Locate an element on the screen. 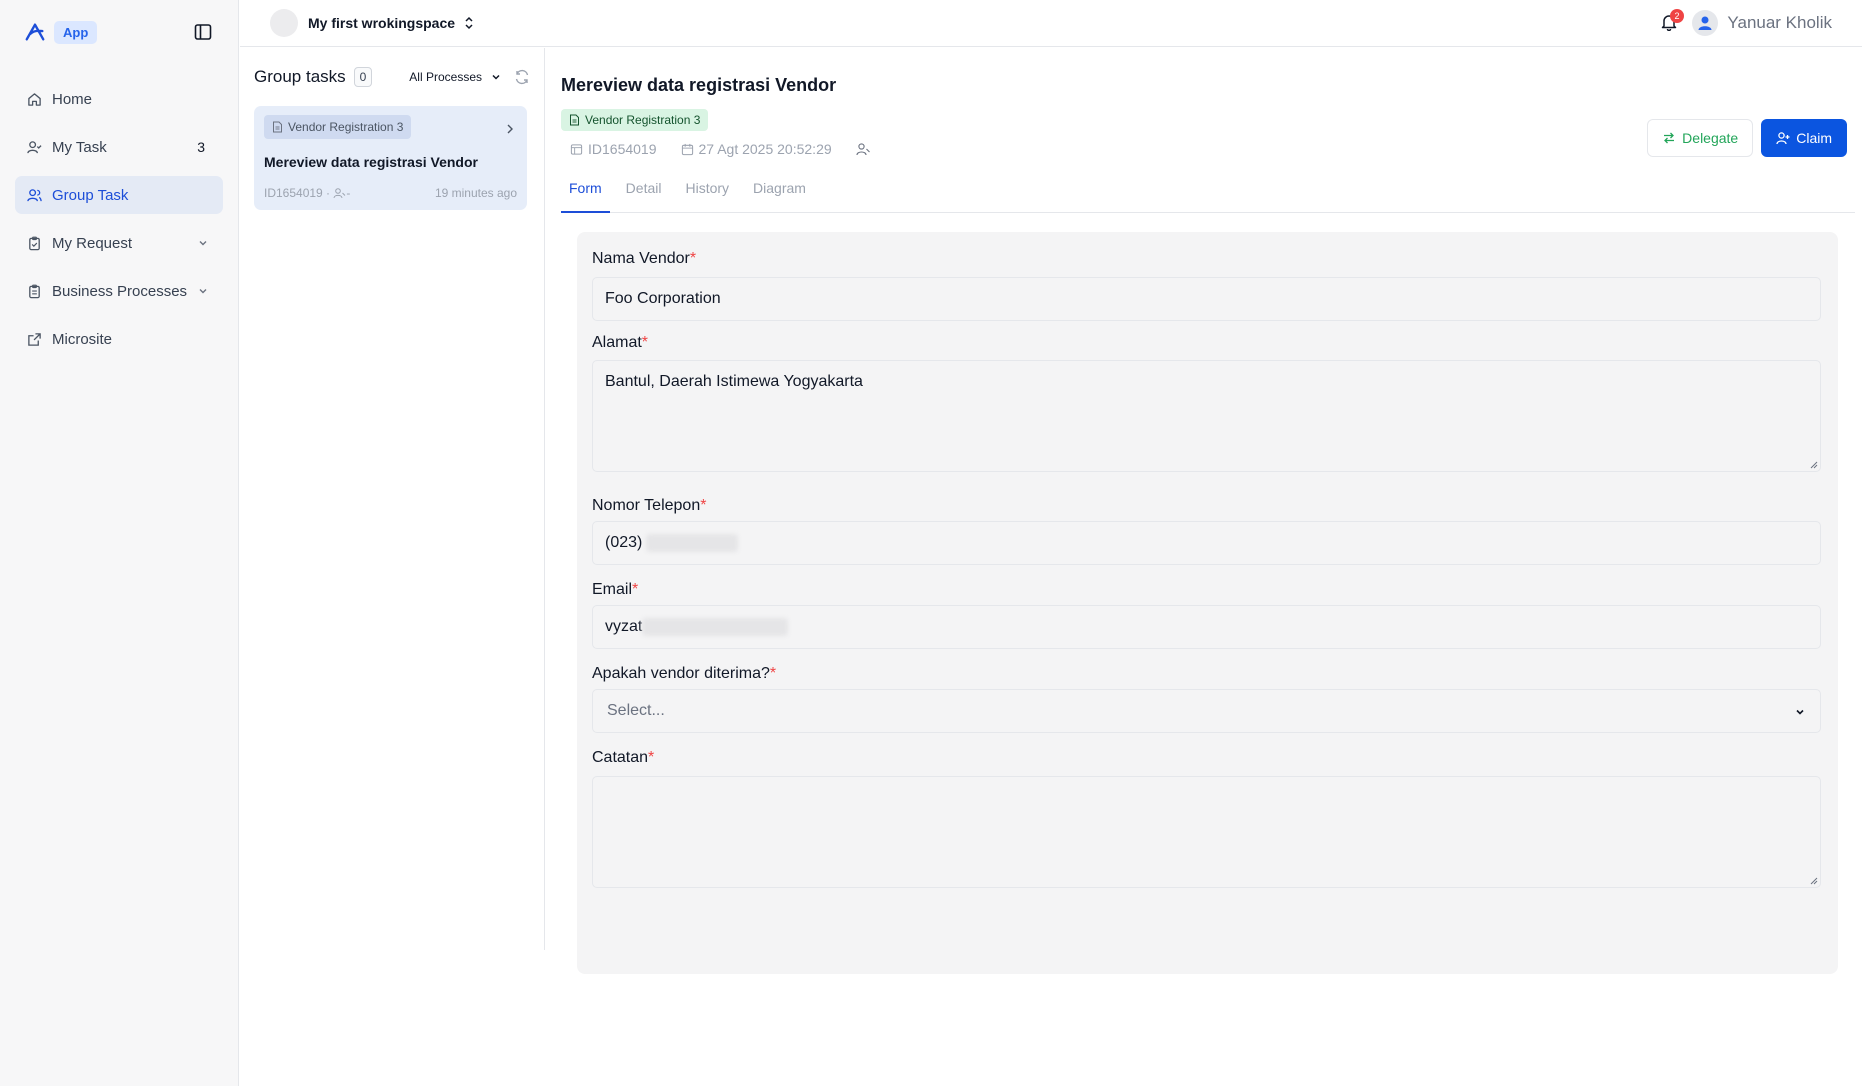  diterima-label-text: Apakah vendor diterima? is located at coordinates (681, 673).